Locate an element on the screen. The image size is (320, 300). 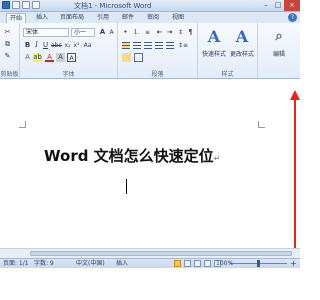
distributed-icon is located at coordinates (170, 45).